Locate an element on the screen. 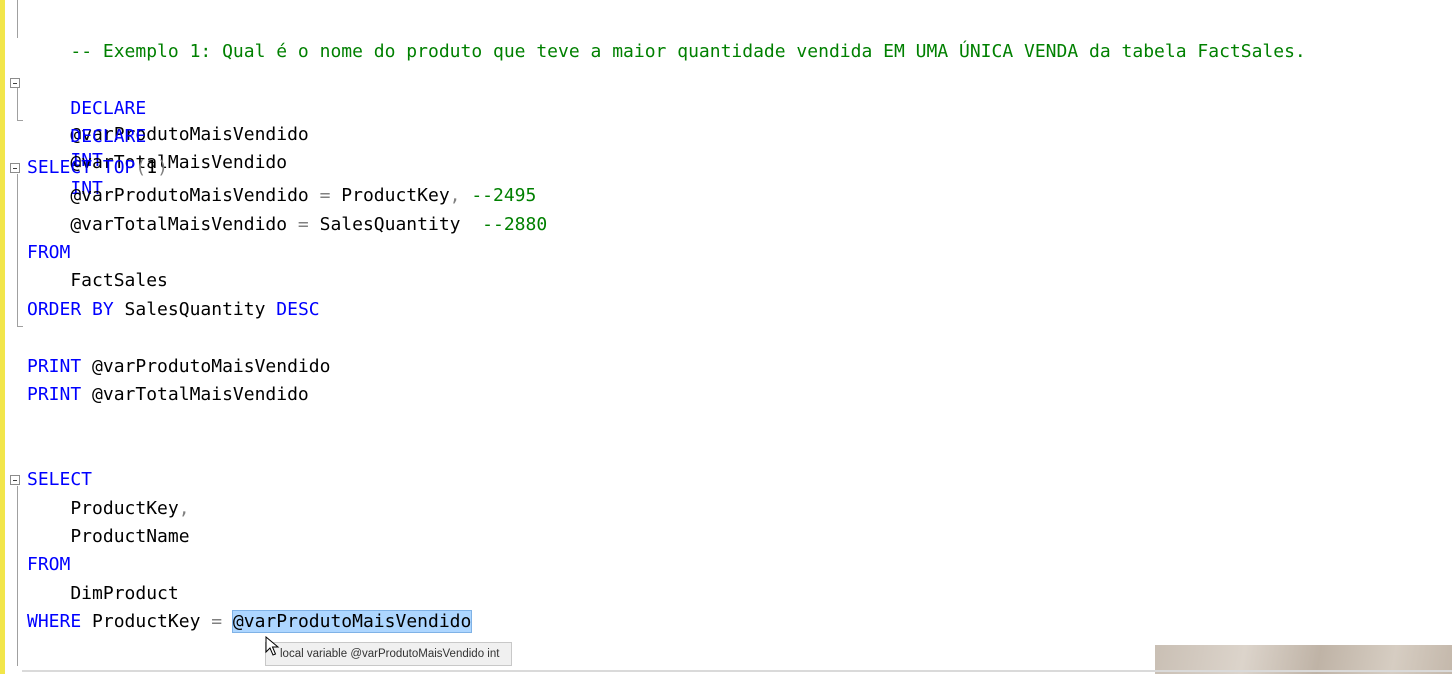 This screenshot has width=1452, height=674. keyword-where: WHERE is located at coordinates (54, 621).